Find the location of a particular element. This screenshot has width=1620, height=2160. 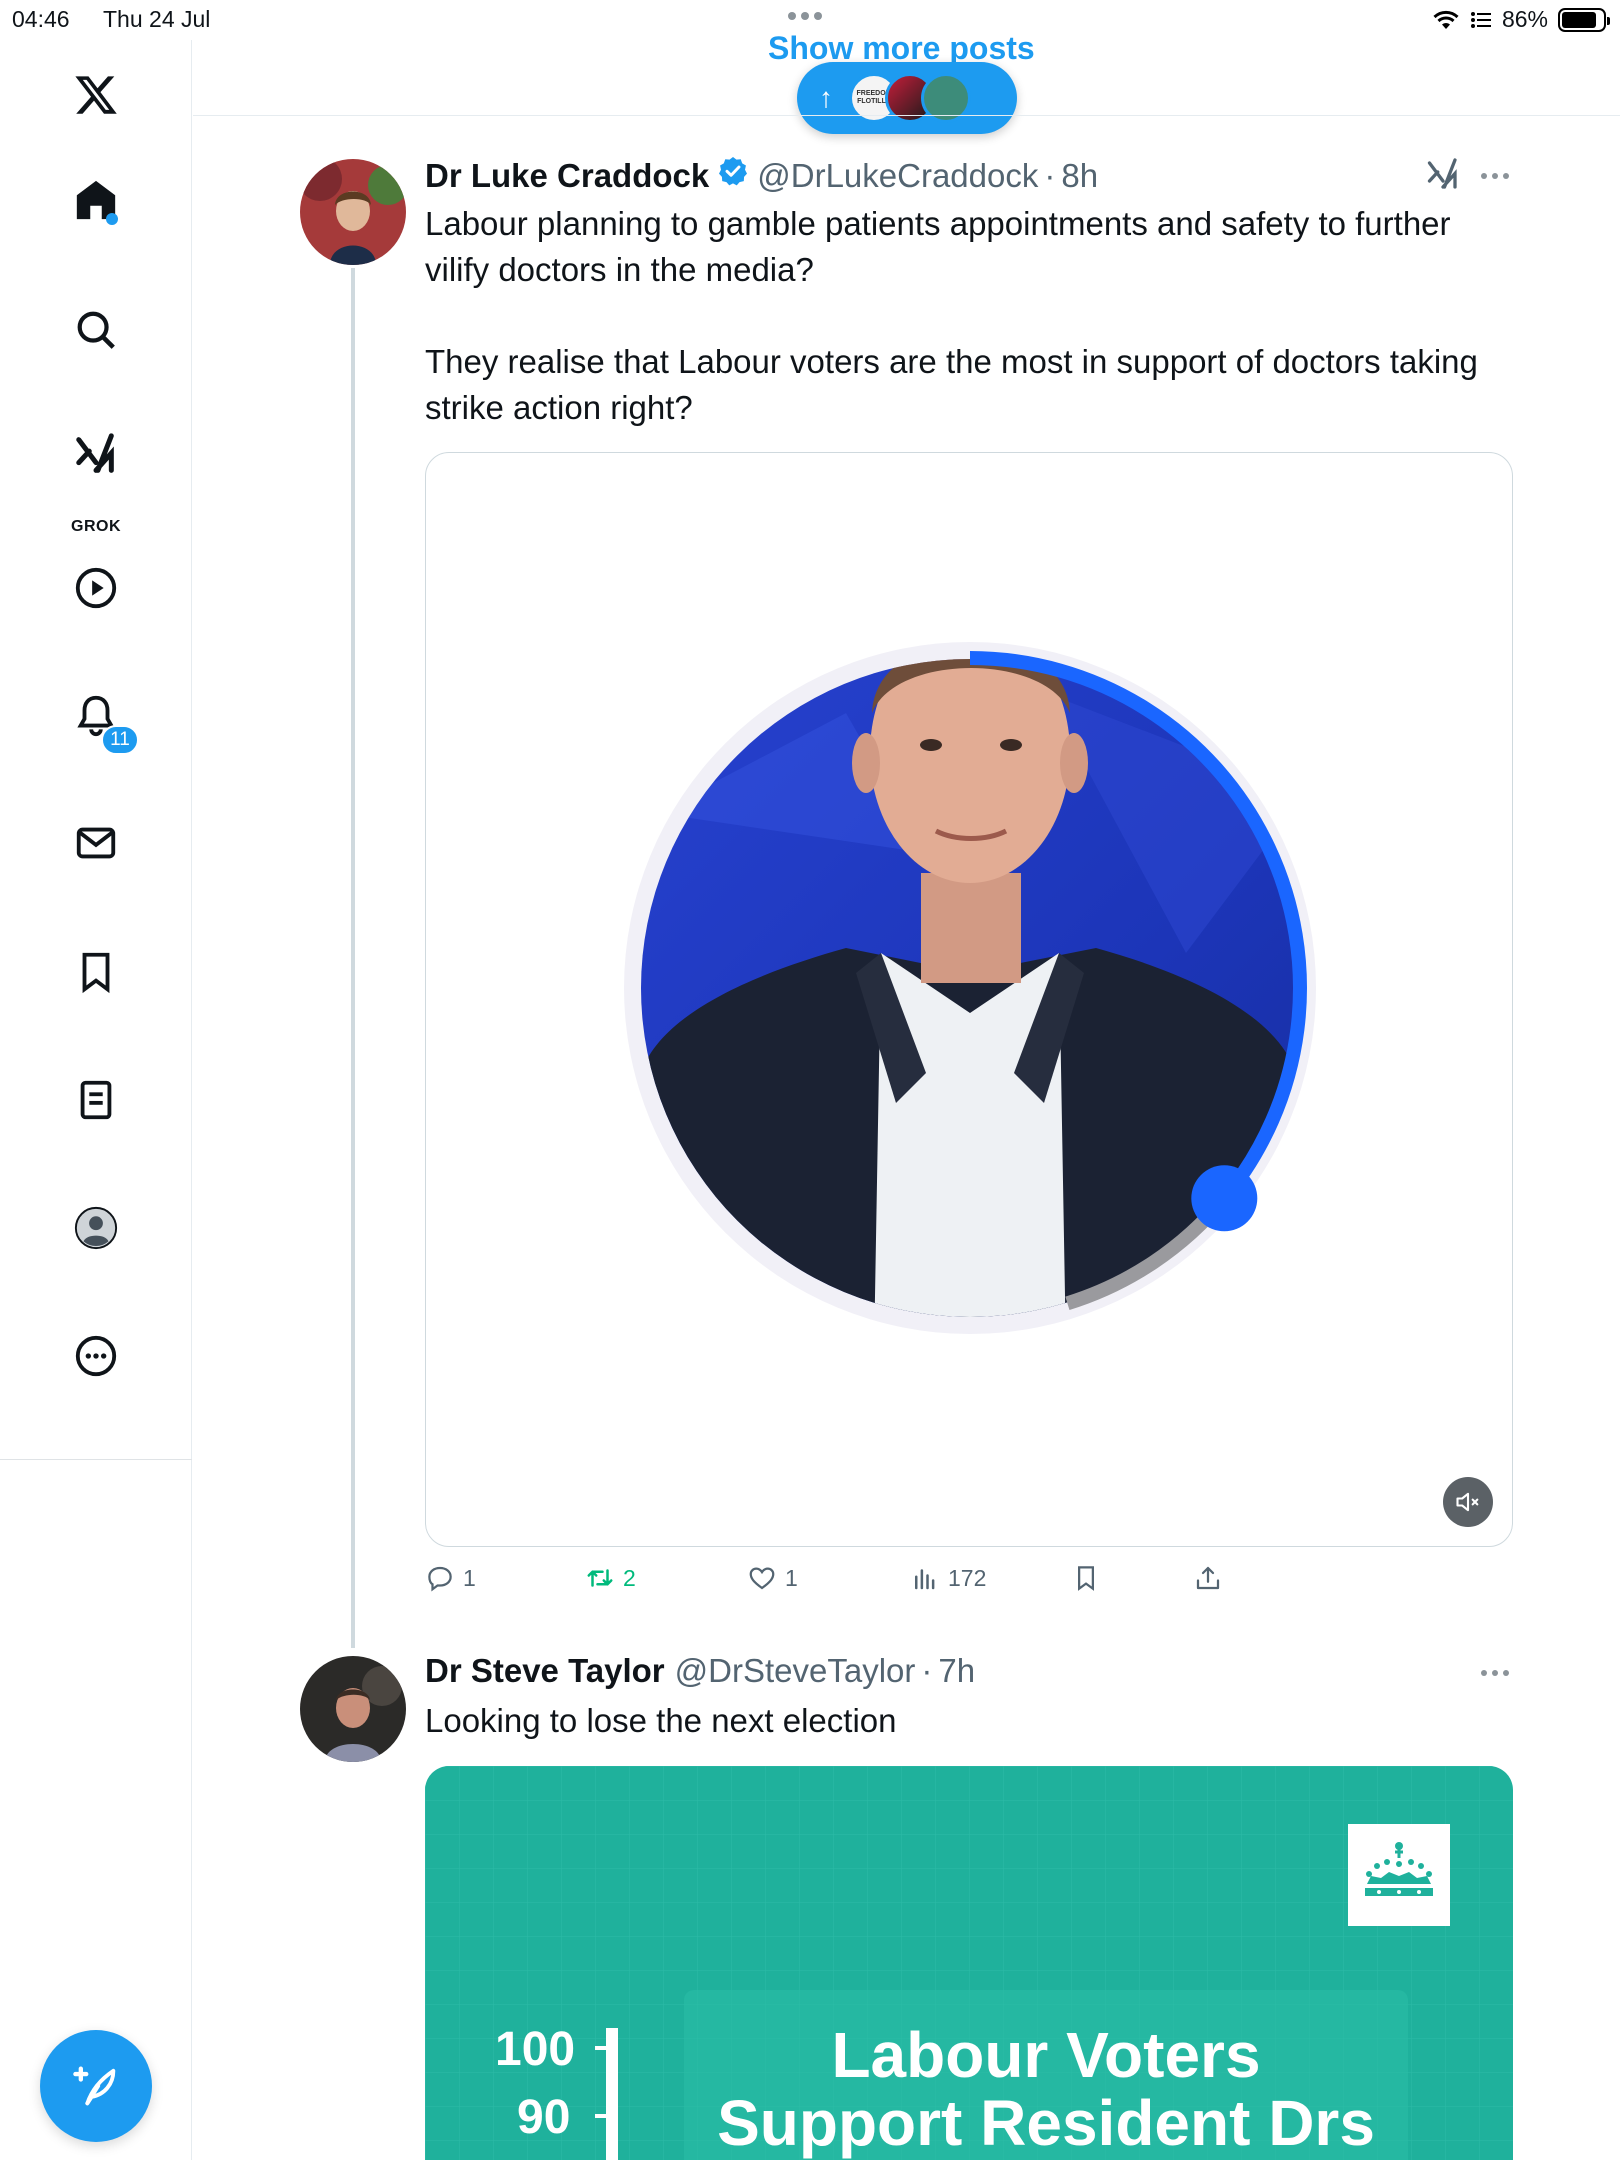

battery-icon is located at coordinates (1584, 19).